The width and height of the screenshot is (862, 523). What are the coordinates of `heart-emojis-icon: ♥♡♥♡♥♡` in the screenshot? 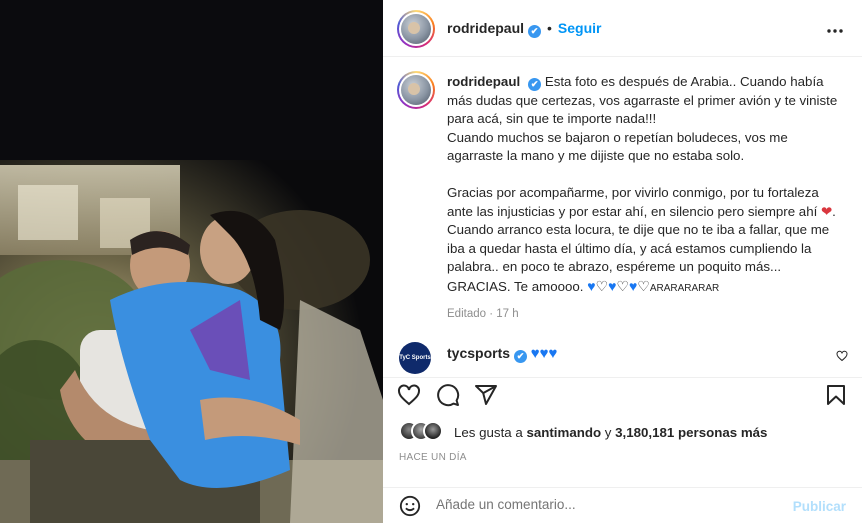 It's located at (618, 285).